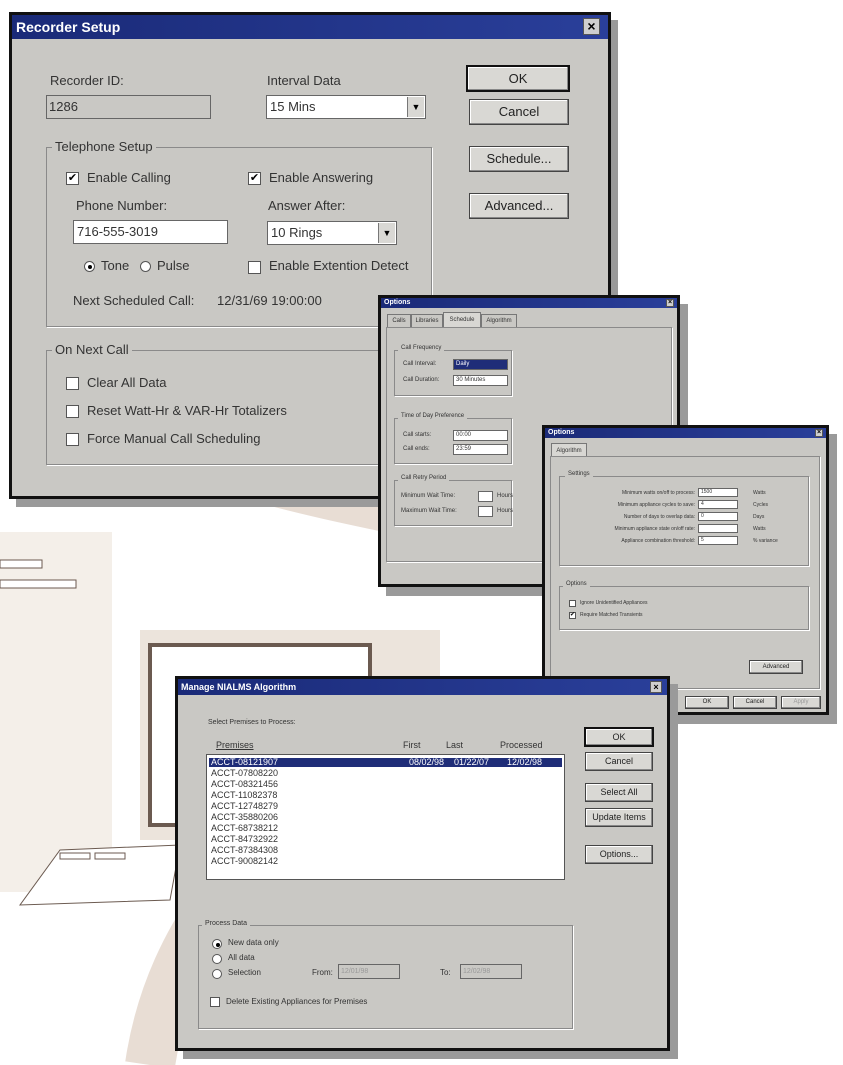 Image resolution: width=843 pixels, height=1065 pixels. I want to click on pulse-label: Pulse, so click(173, 265).